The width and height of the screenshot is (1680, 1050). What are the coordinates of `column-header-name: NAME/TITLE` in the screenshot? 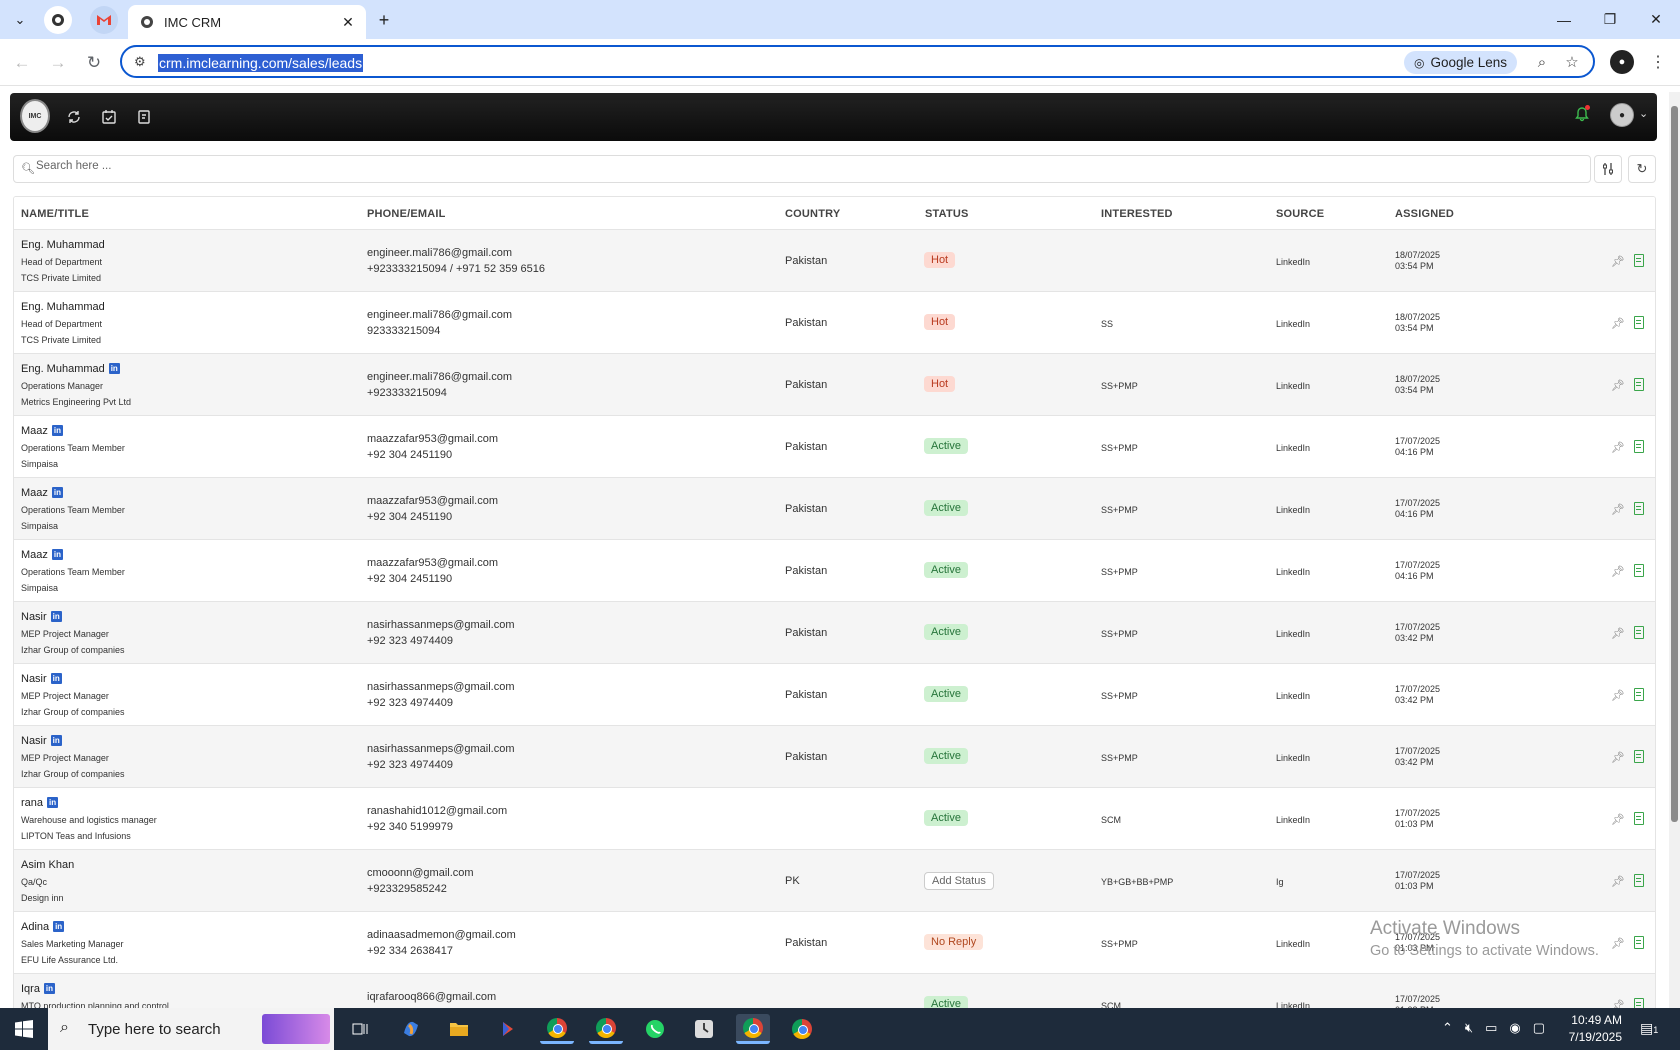 It's located at (55, 214).